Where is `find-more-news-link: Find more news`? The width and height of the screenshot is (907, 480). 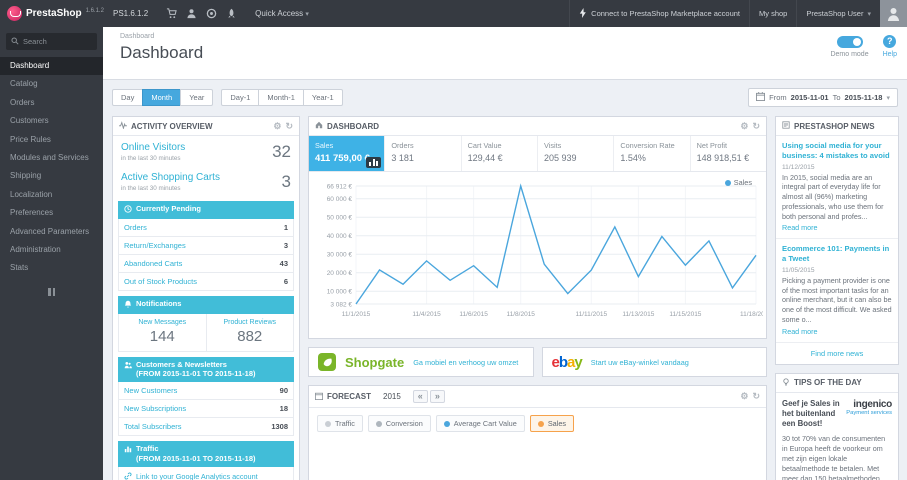 find-more-news-link: Find more news is located at coordinates (837, 353).